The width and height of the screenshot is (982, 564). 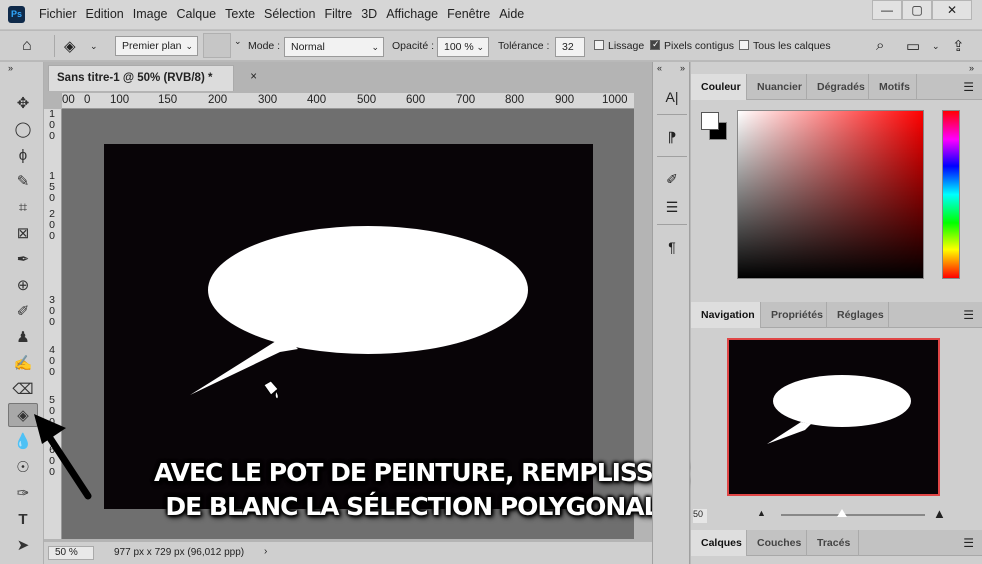 What do you see at coordinates (700, 516) in the screenshot?
I see `navigator-zoom-value: 50` at bounding box center [700, 516].